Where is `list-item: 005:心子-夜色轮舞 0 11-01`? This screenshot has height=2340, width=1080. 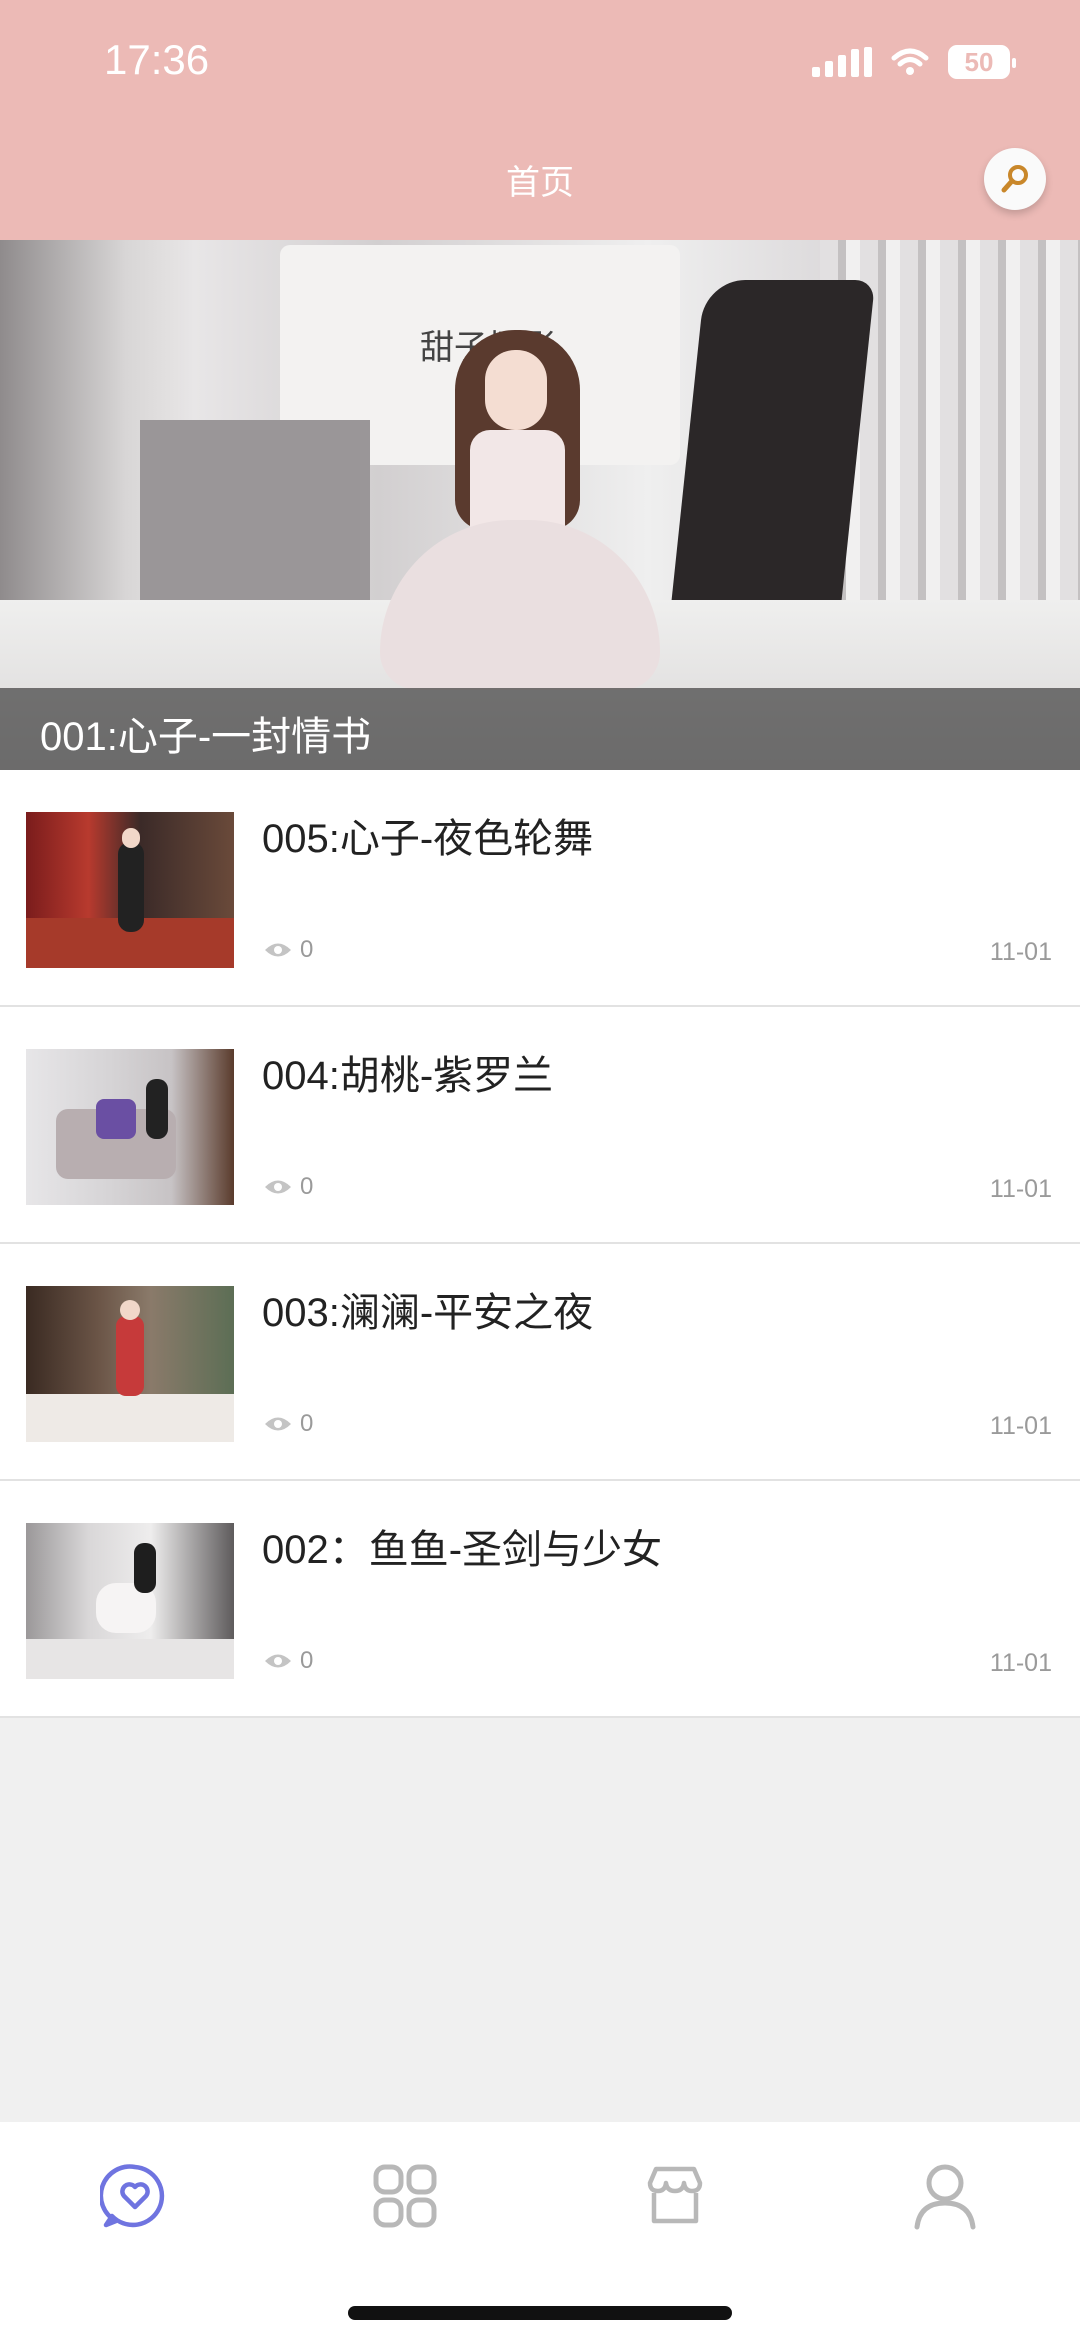 list-item: 005:心子-夜色轮舞 0 11-01 is located at coordinates (540, 888).